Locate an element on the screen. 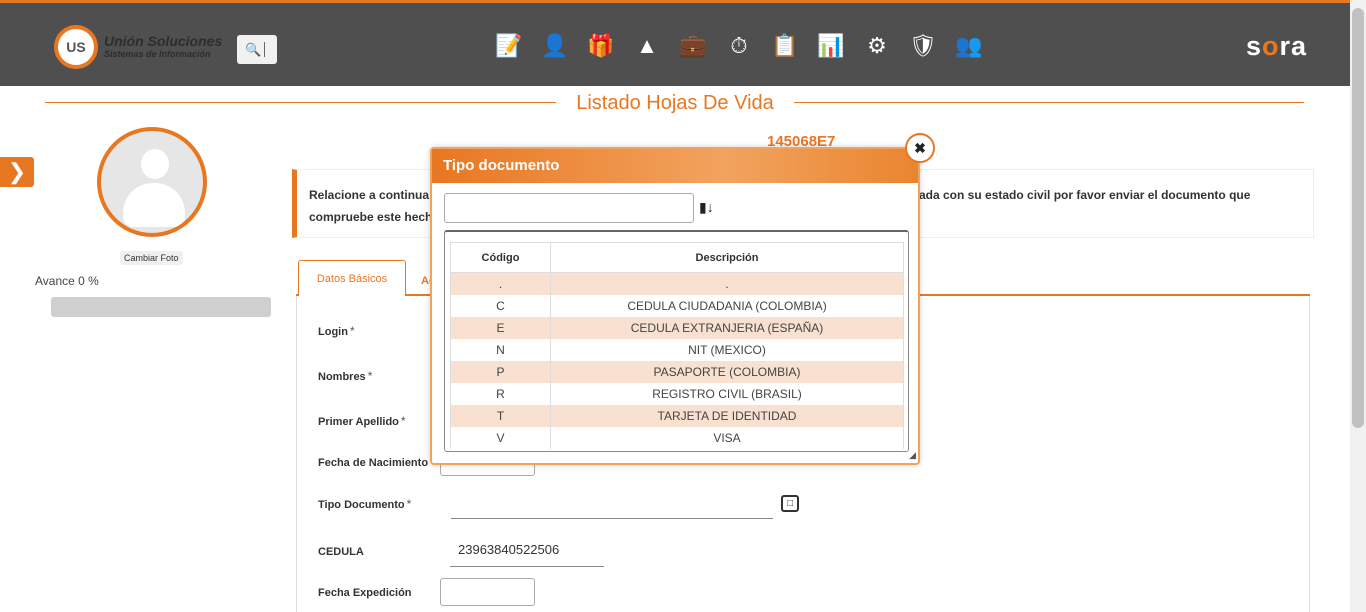 The width and height of the screenshot is (1366, 612). nombres-label: Nombres * is located at coordinates (345, 376).